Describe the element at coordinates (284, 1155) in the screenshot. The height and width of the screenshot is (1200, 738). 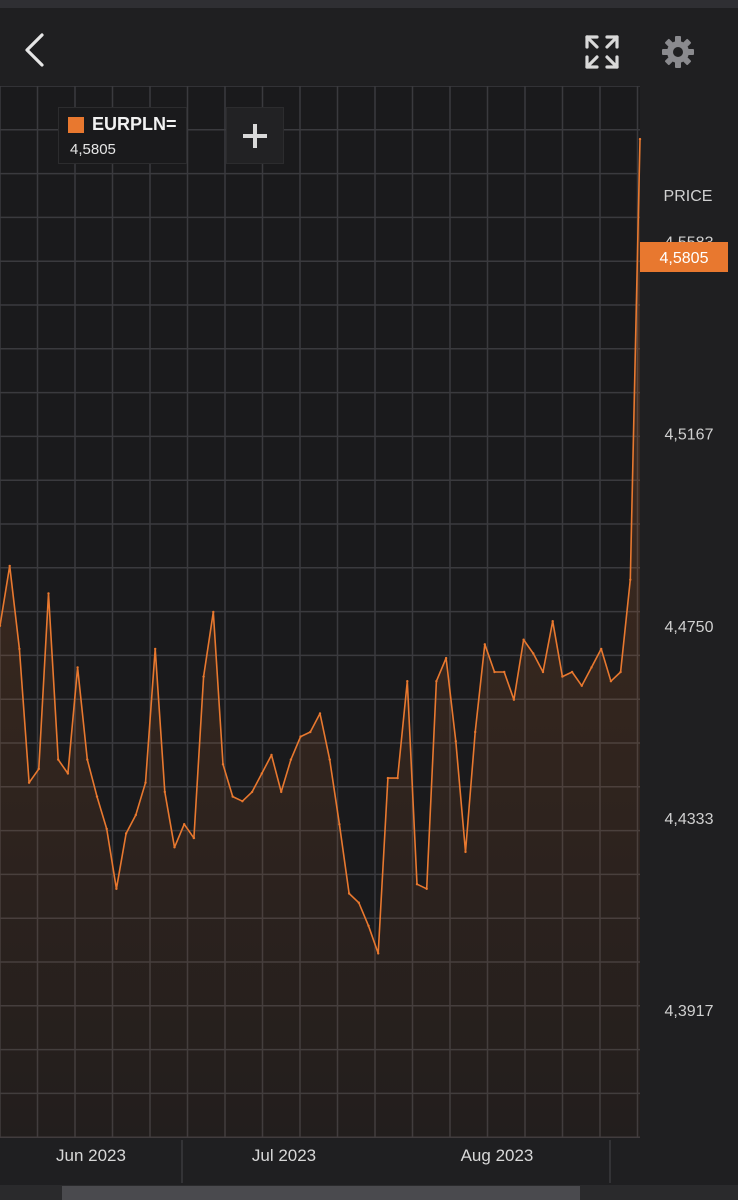
I see `x-tick-label: Jul 2023` at that location.